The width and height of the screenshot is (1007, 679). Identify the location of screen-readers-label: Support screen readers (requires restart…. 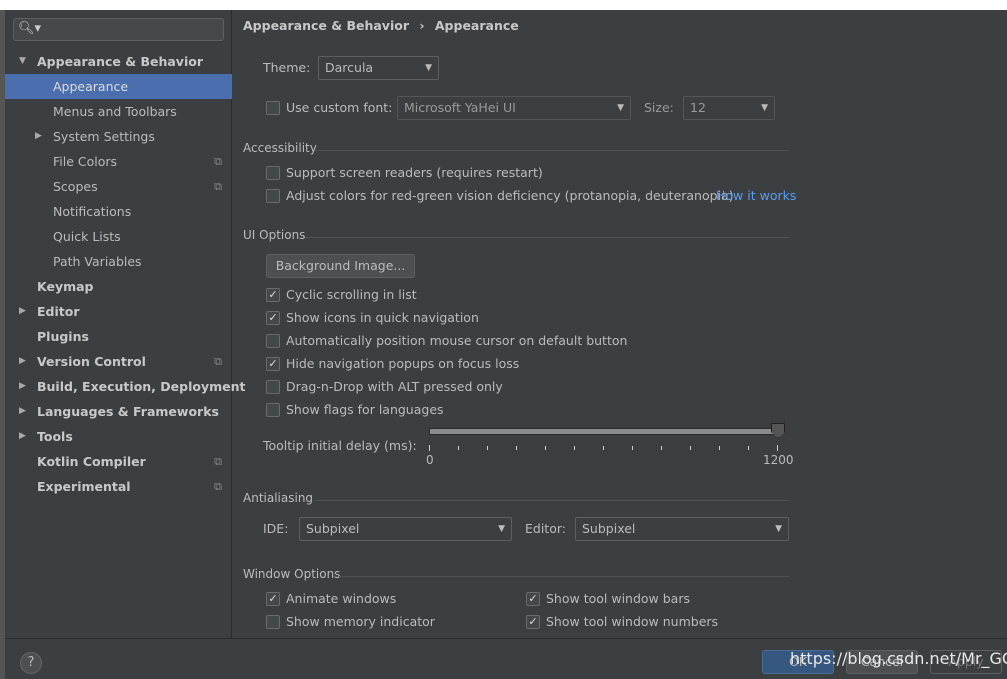
(414, 172).